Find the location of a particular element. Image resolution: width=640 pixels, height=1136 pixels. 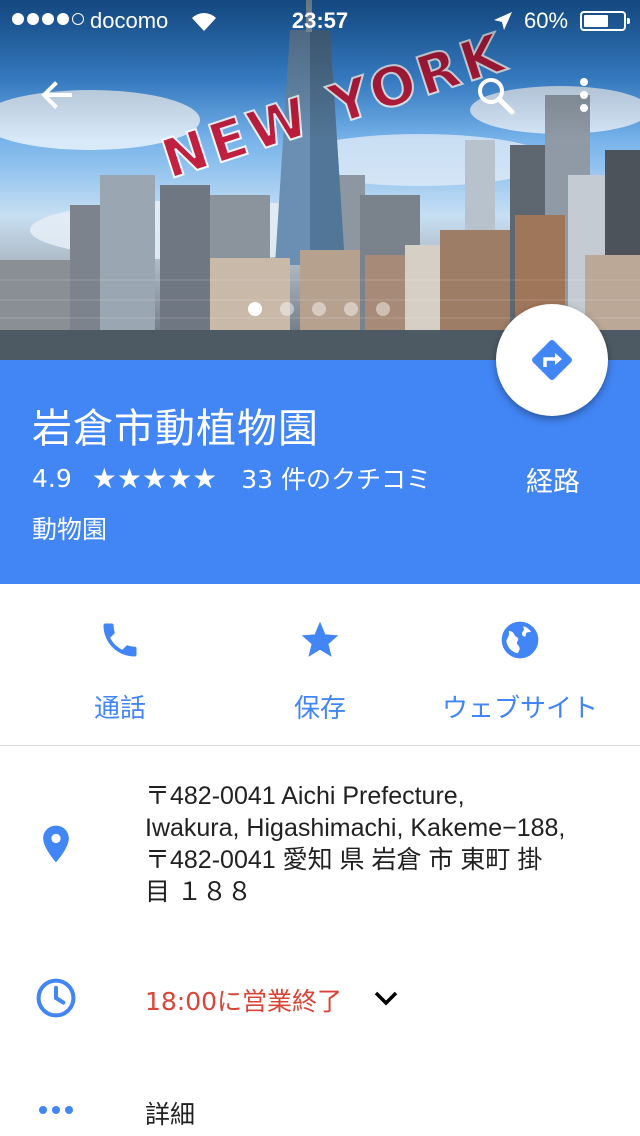

more-horiz-icon is located at coordinates (56, 1110).